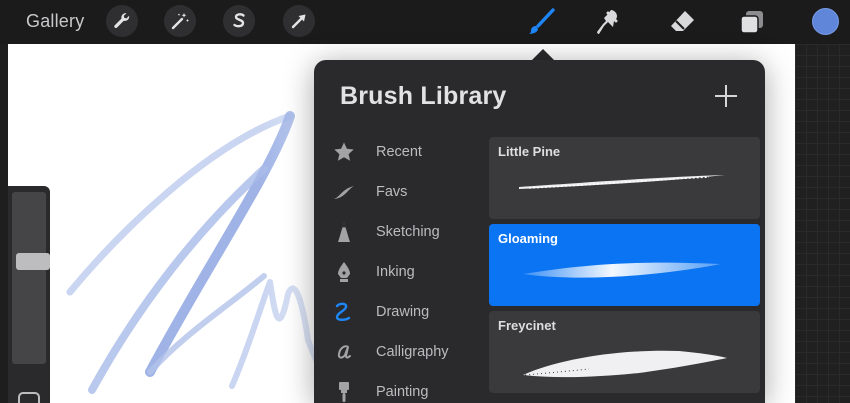 Image resolution: width=850 pixels, height=403 pixels. I want to click on category-label: Drawing, so click(403, 312).